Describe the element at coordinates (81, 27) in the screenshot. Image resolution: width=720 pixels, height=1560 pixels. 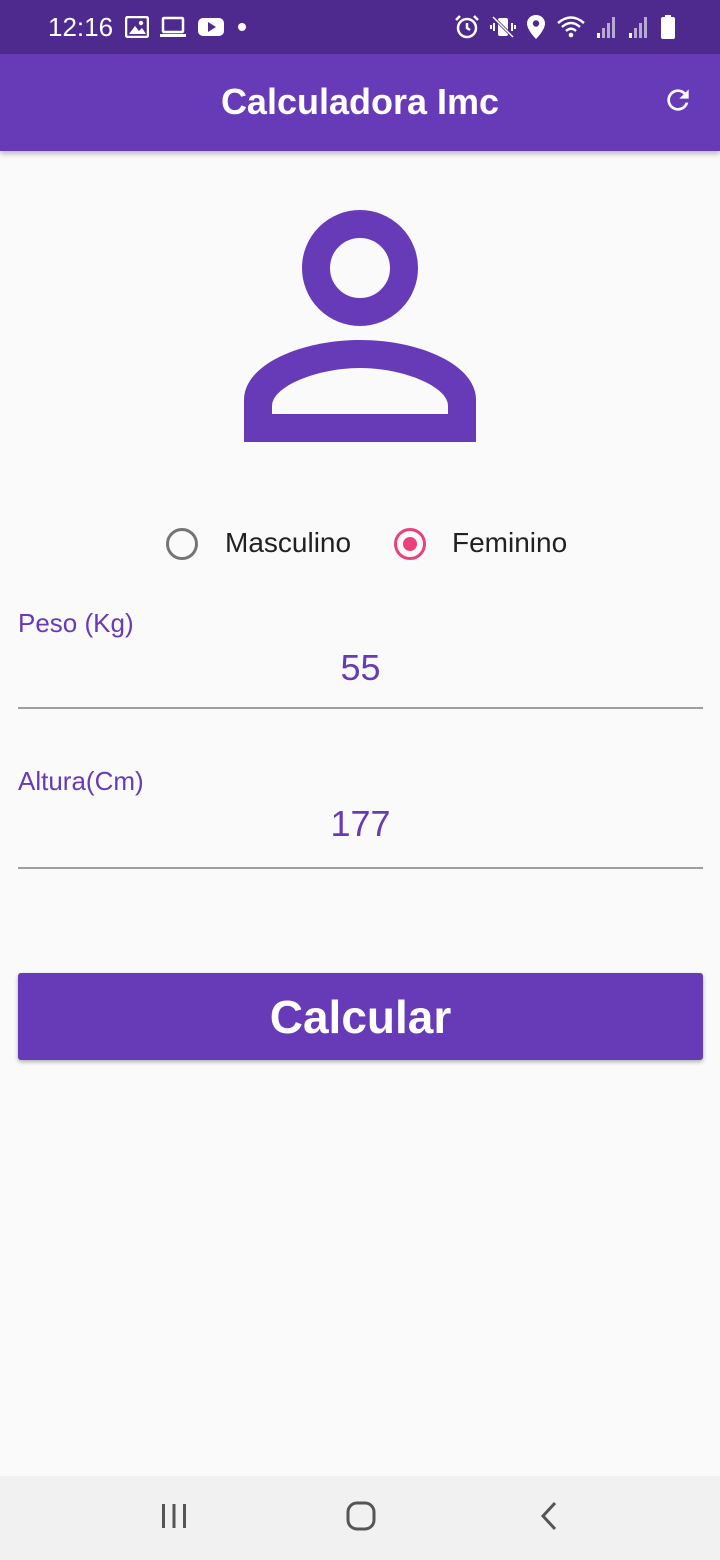
I see `status-time: 12:16` at that location.